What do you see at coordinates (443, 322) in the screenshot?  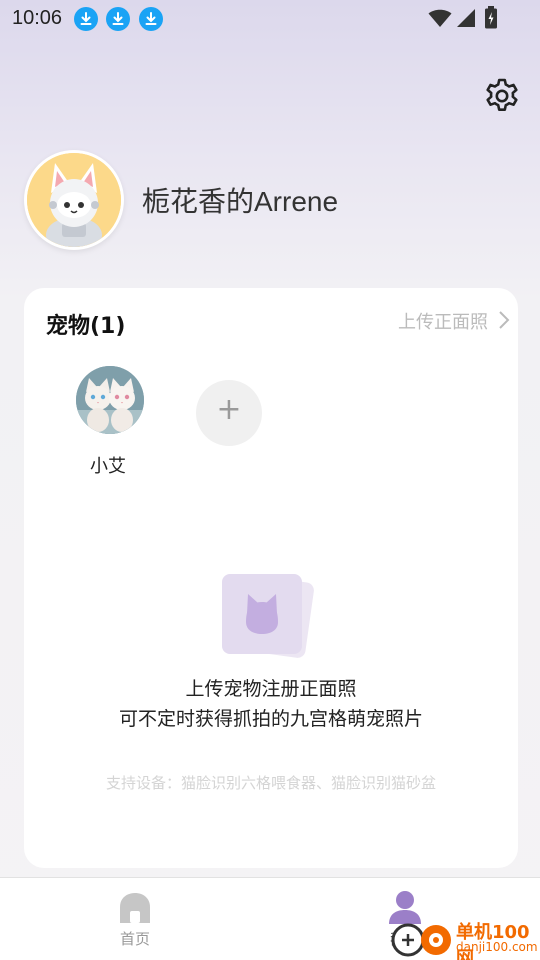 I see `upload-link-label: 上传正面照` at bounding box center [443, 322].